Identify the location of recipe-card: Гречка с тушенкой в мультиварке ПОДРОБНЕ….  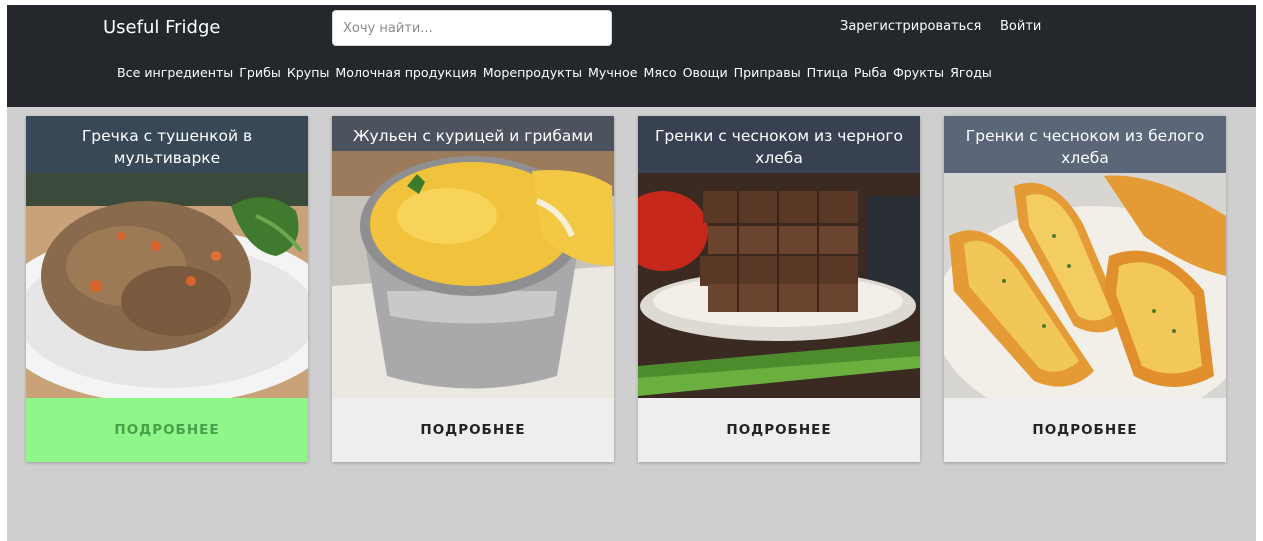
(167, 289).